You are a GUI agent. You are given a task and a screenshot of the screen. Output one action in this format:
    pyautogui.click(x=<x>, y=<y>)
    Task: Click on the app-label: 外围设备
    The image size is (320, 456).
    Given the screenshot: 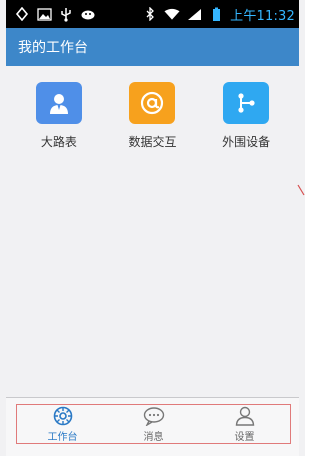 What is the action you would take?
    pyautogui.click(x=246, y=142)
    